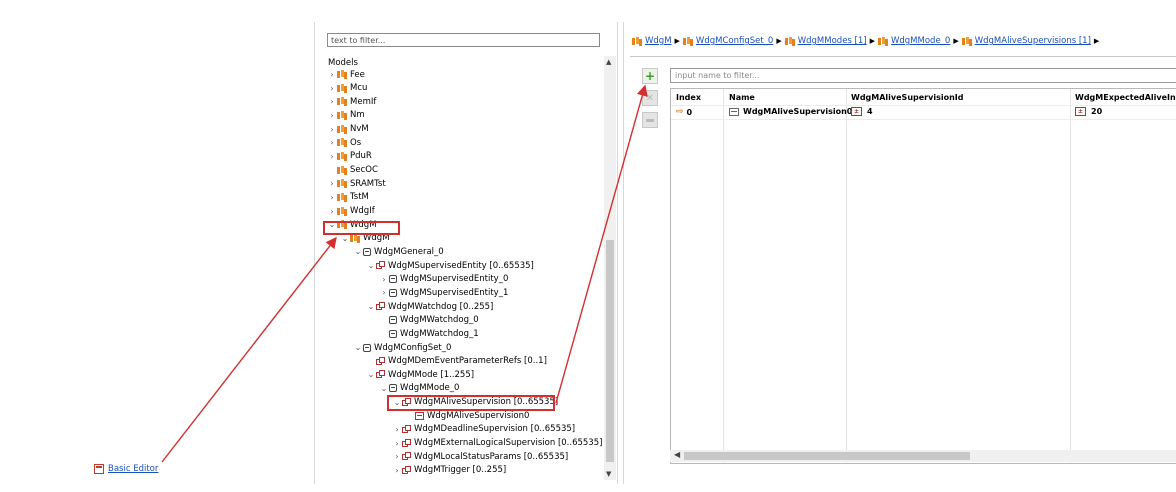 This screenshot has height=492, width=1176. Describe the element at coordinates (249, 349) in the screenshot. I see `annotation-arrow-basic-editor` at that location.